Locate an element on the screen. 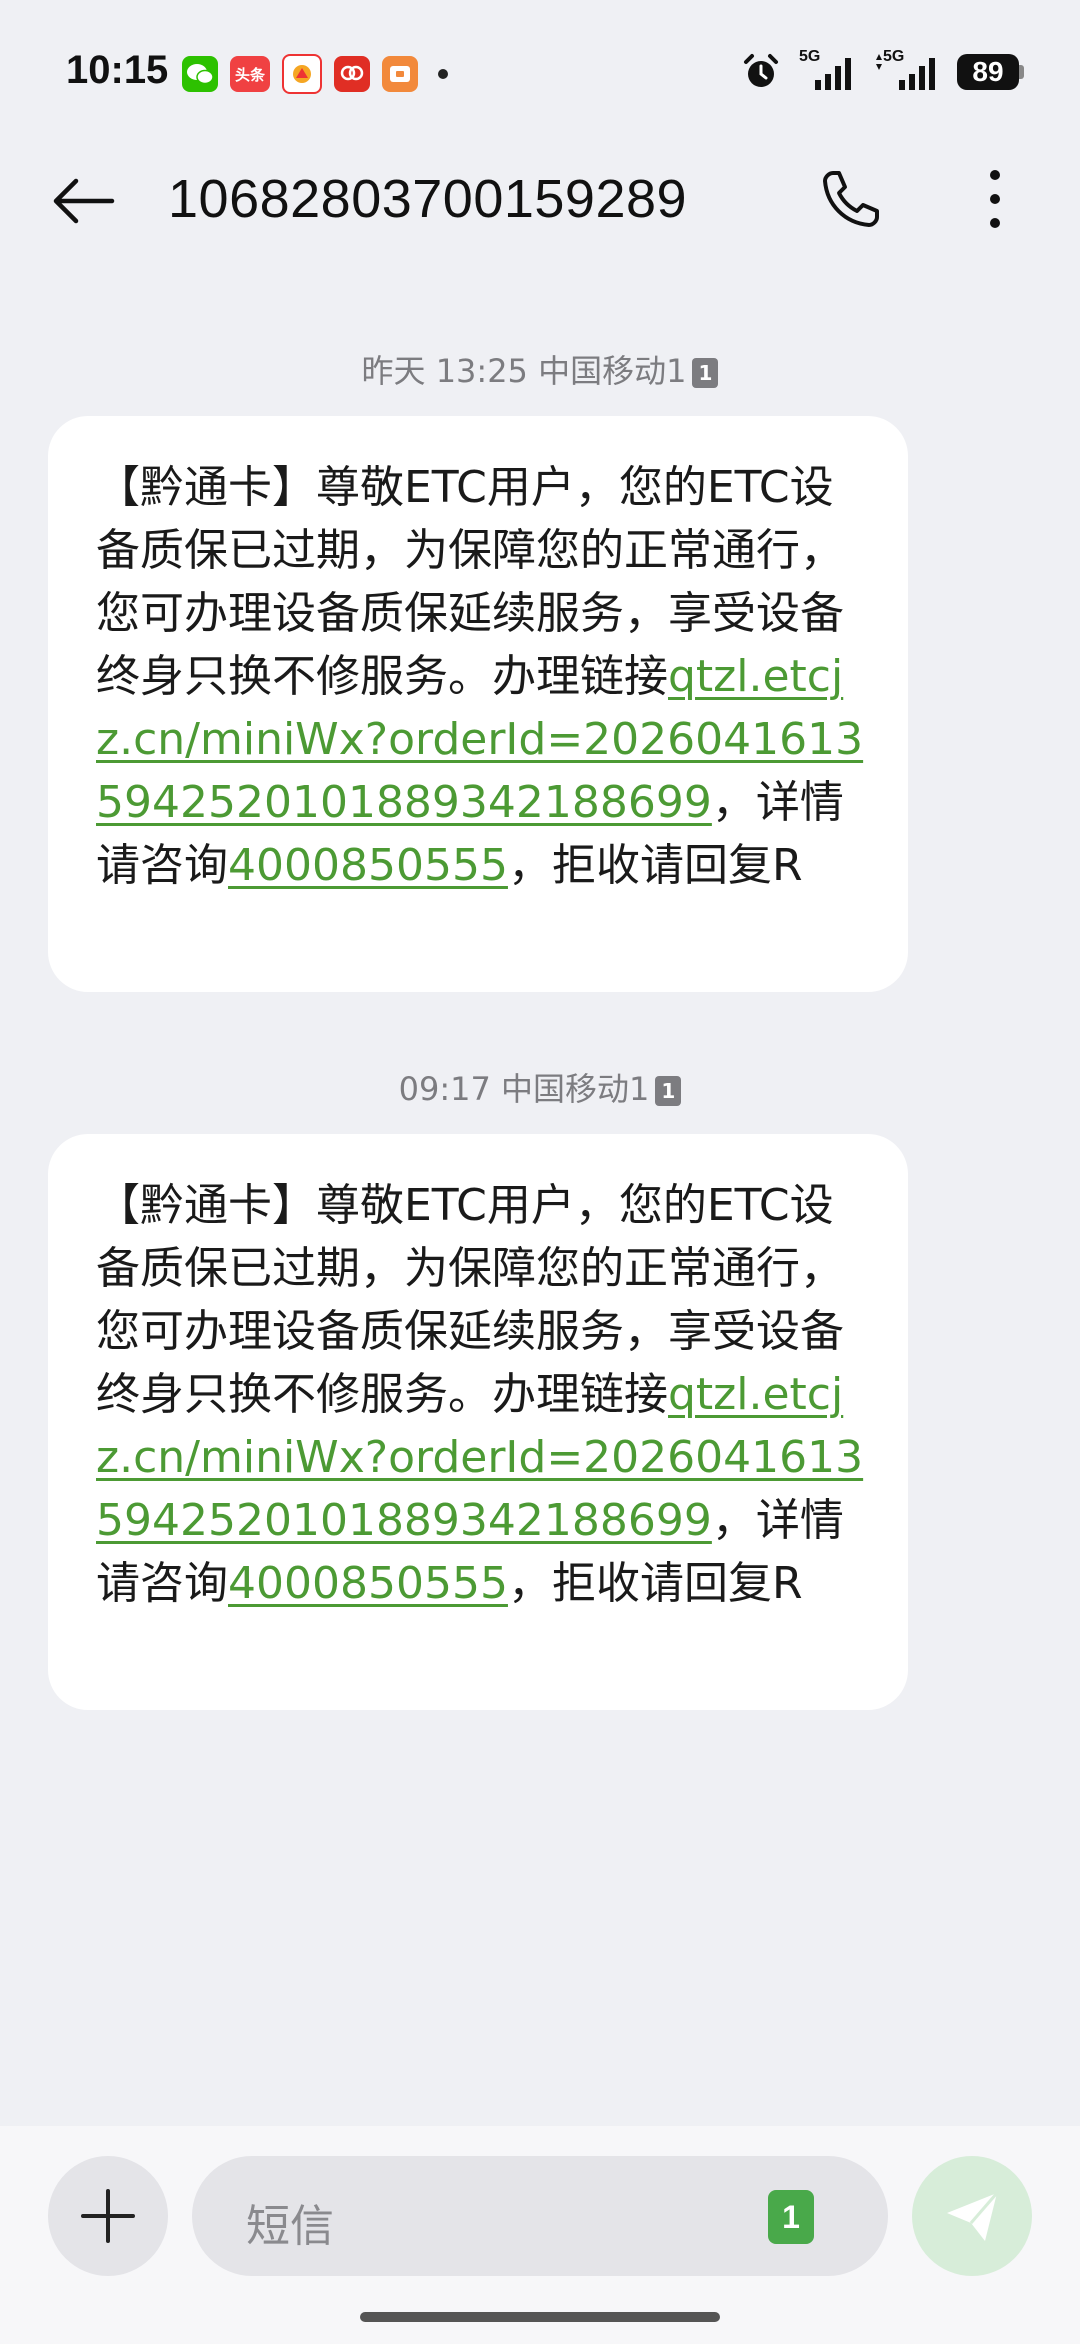  call-button is located at coordinates (851, 199).